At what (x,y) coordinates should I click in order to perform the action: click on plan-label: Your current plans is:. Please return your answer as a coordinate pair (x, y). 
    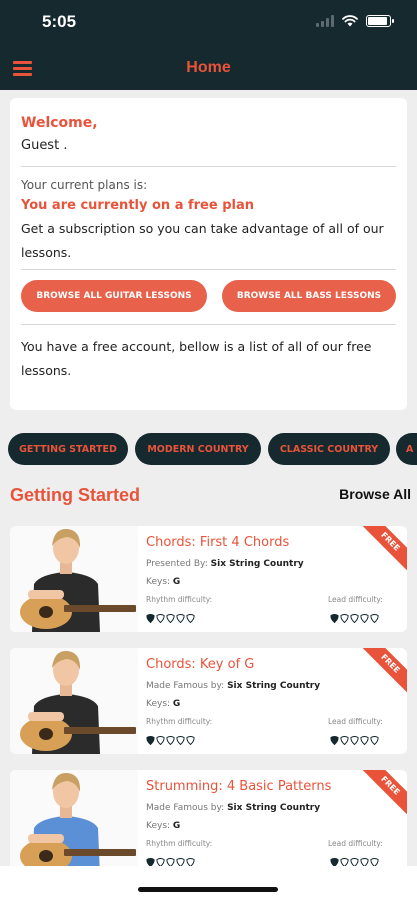
    Looking at the image, I should click on (84, 185).